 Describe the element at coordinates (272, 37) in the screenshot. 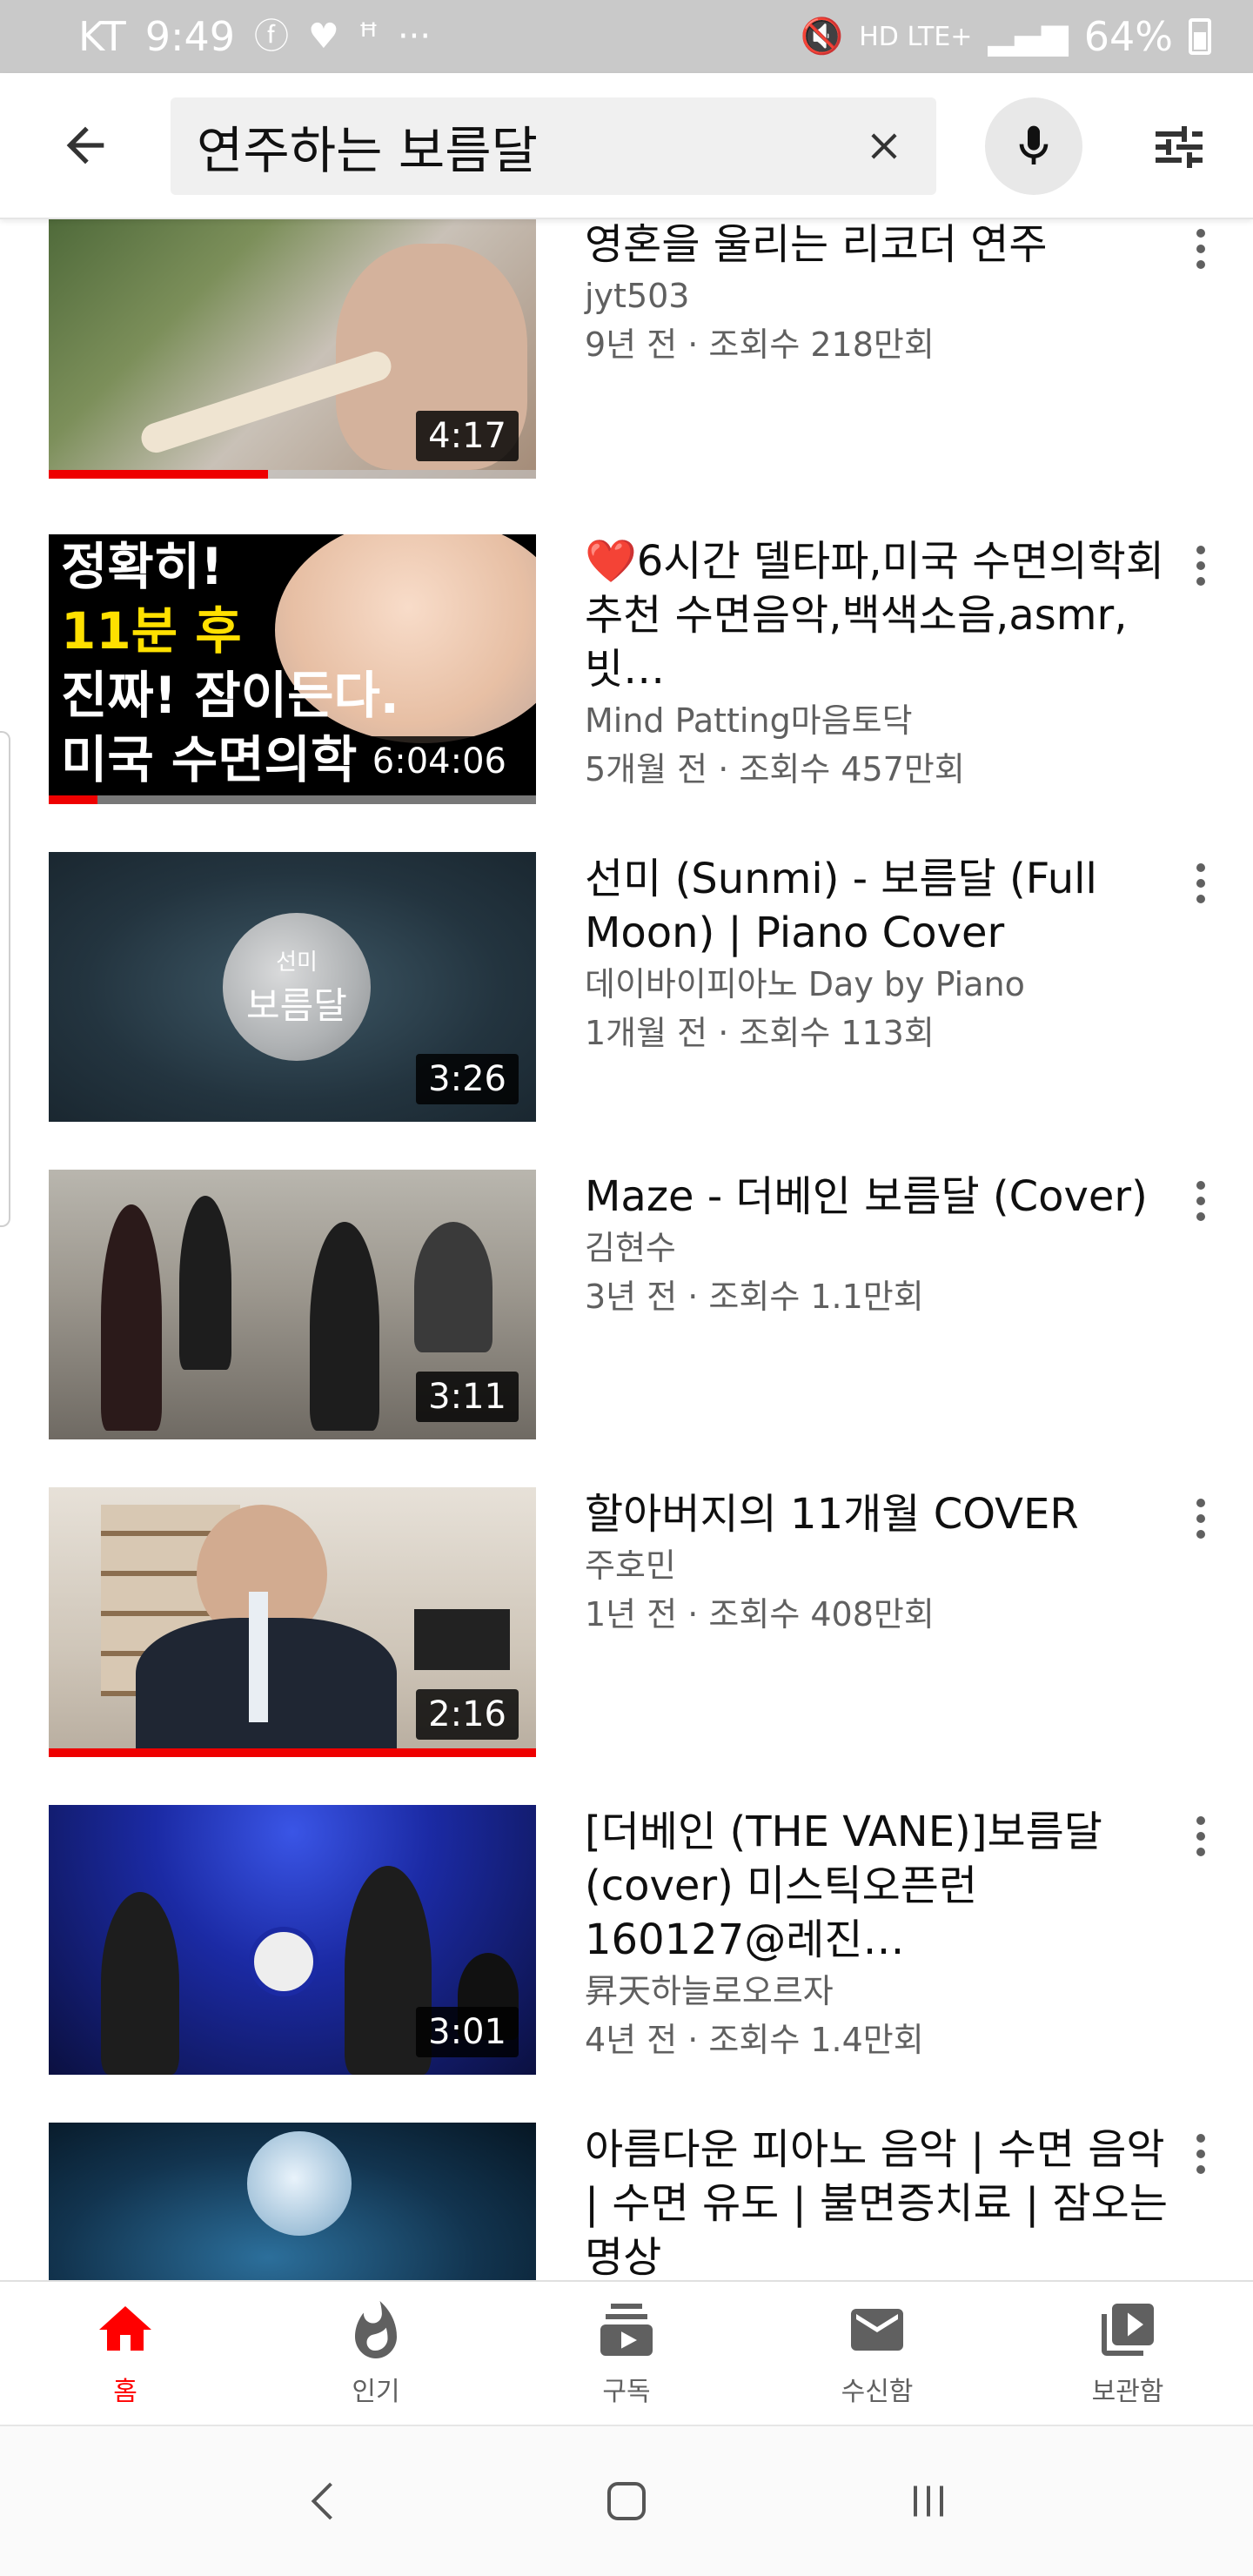

I see `facebook-icon: ⓕ` at that location.